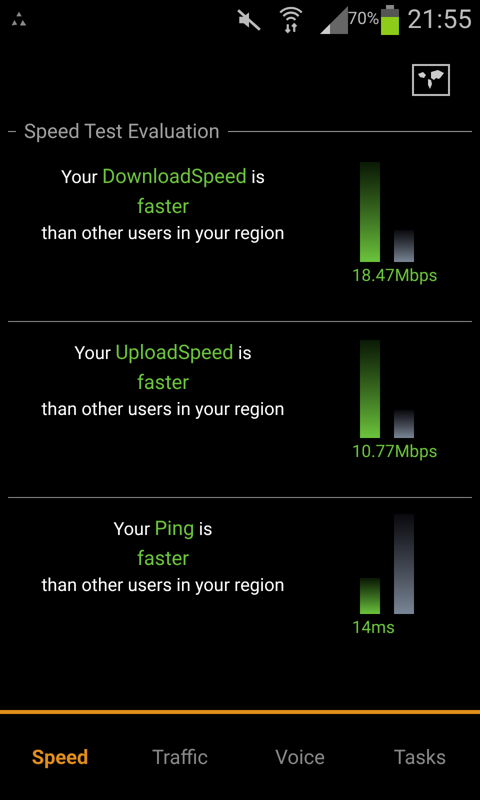 The image size is (480, 800). What do you see at coordinates (395, 276) in the screenshot?
I see `speed-reading: 18.47Mbps` at bounding box center [395, 276].